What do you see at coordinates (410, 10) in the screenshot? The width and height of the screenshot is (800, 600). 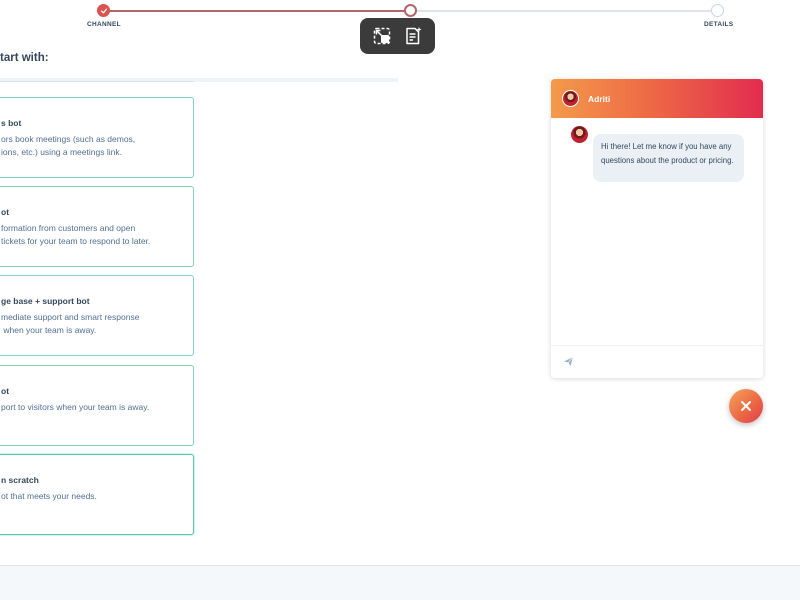 I see `step-current-dot` at bounding box center [410, 10].